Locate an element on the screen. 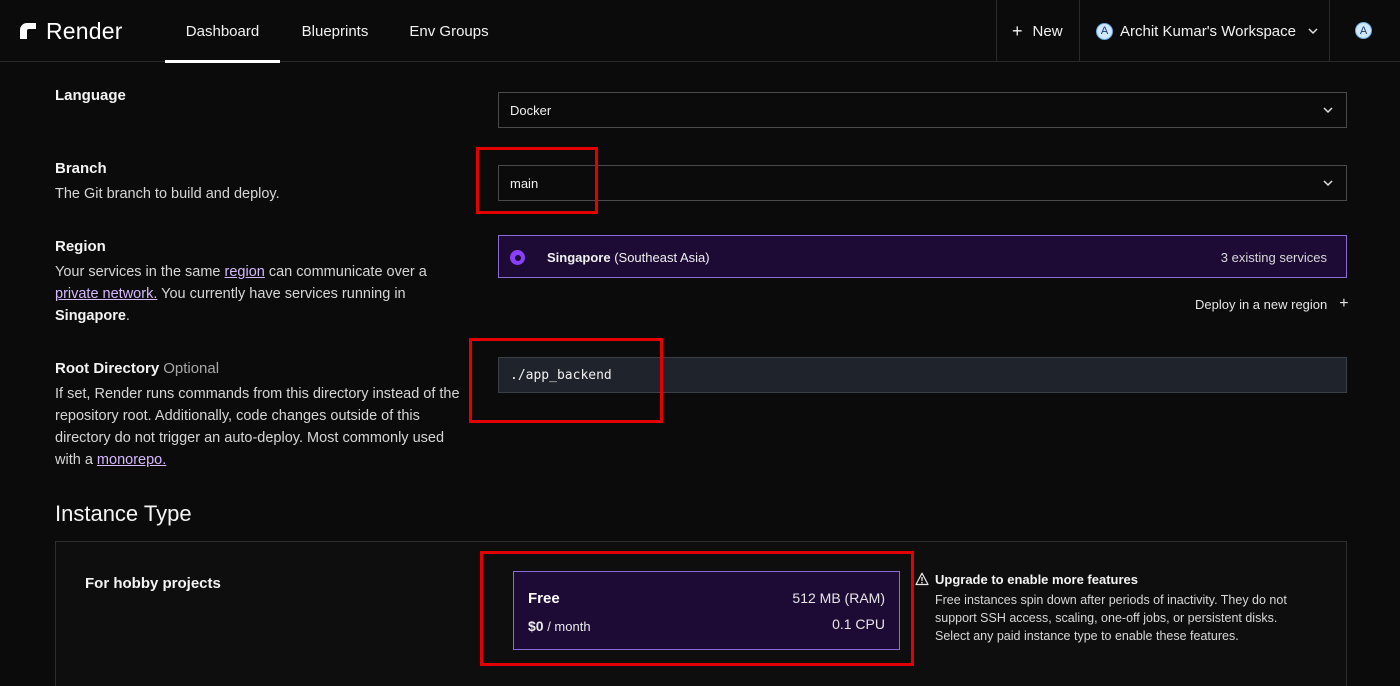 The height and width of the screenshot is (686, 1400). existing-services-count: 3 existing services is located at coordinates (1273, 257).